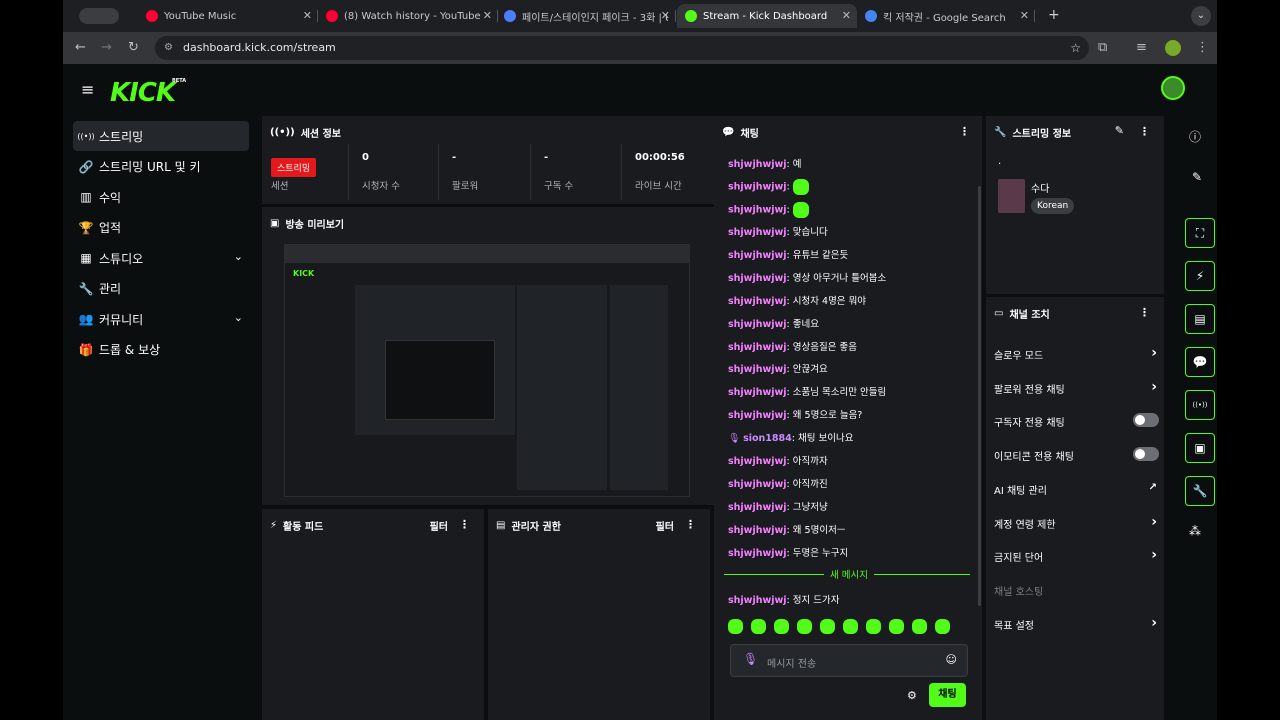  What do you see at coordinates (1075, 48) in the screenshot?
I see `bookmark-star-icon: ☆` at bounding box center [1075, 48].